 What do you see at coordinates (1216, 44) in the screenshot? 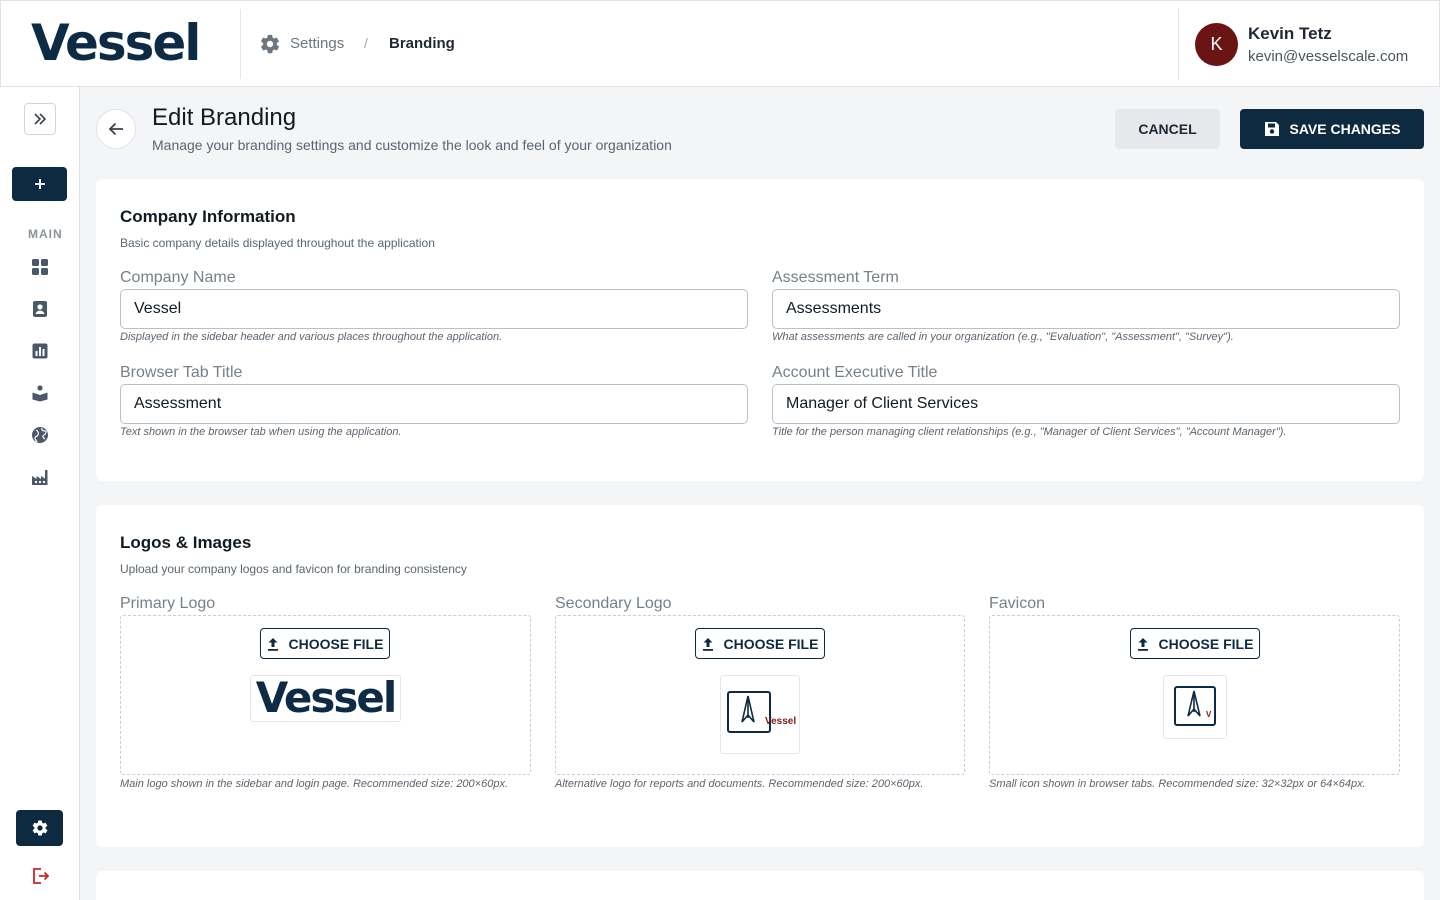
I see `avatar: K` at bounding box center [1216, 44].